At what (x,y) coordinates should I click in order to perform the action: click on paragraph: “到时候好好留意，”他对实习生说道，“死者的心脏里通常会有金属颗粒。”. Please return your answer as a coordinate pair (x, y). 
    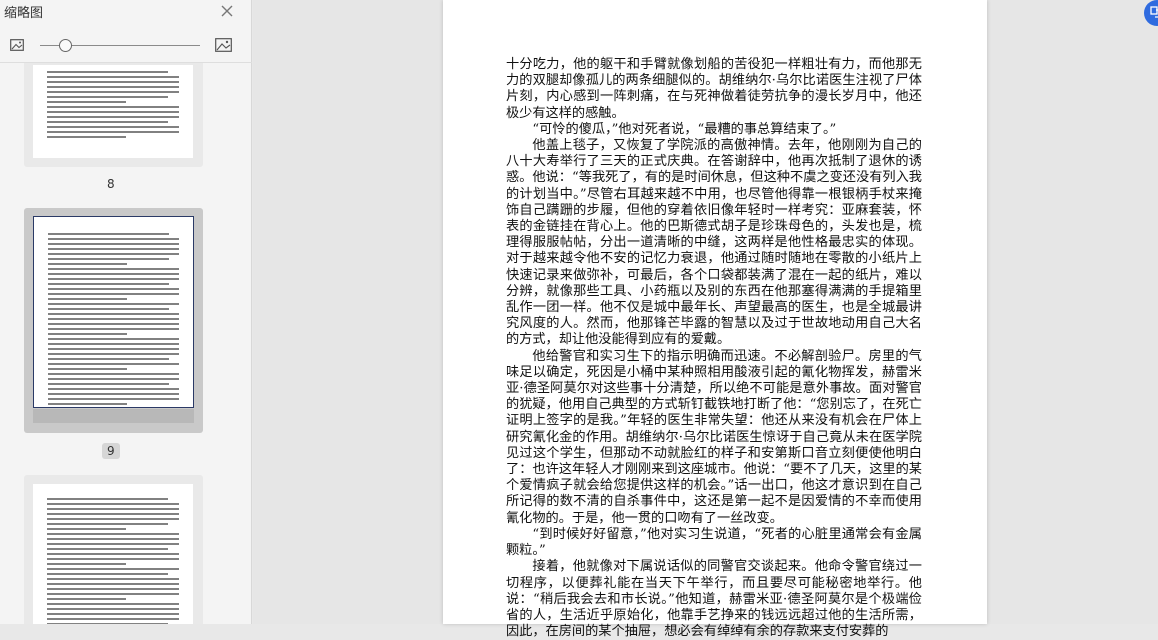
    Looking at the image, I should click on (714, 542).